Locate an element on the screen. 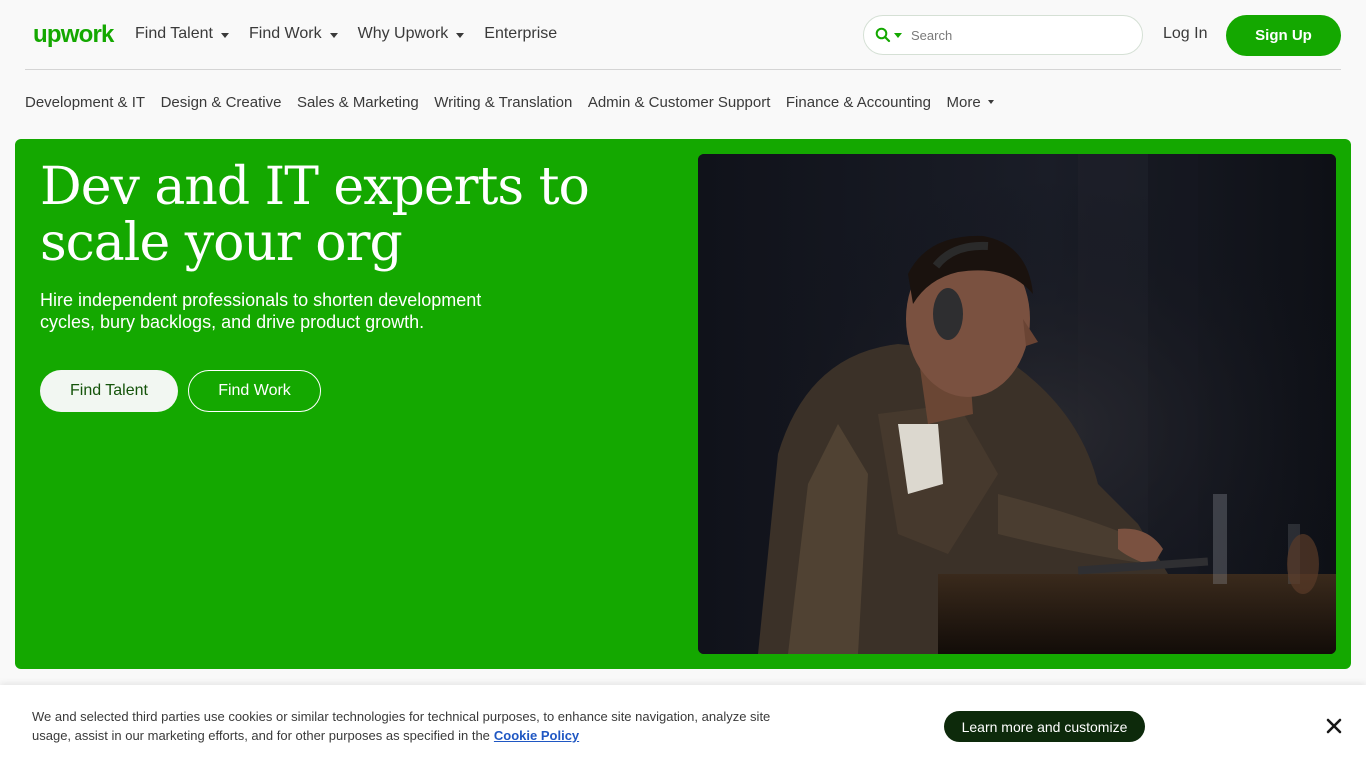 The height and width of the screenshot is (768, 1366). nav-find-work: Find Work is located at coordinates (293, 34).